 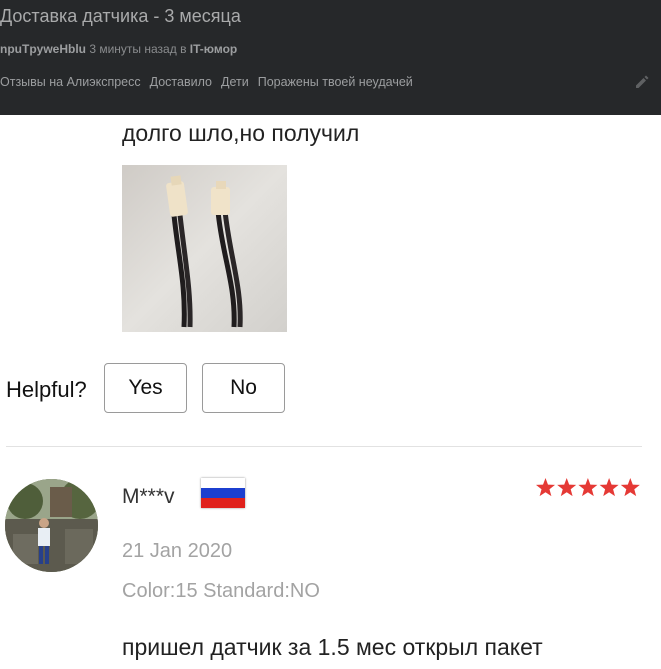 What do you see at coordinates (221, 591) in the screenshot?
I see `review-sku: Color:15 Standard:NO` at bounding box center [221, 591].